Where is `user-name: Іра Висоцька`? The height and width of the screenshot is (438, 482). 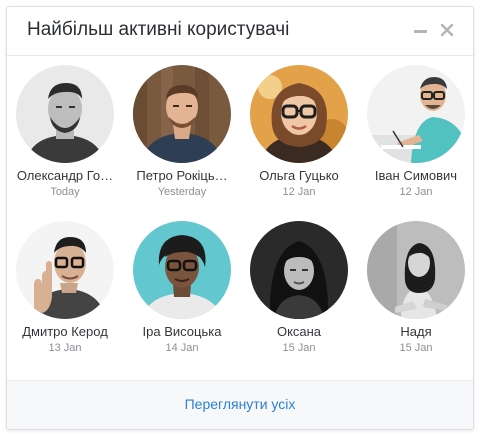
user-name: Іра Висоцька is located at coordinates (182, 331).